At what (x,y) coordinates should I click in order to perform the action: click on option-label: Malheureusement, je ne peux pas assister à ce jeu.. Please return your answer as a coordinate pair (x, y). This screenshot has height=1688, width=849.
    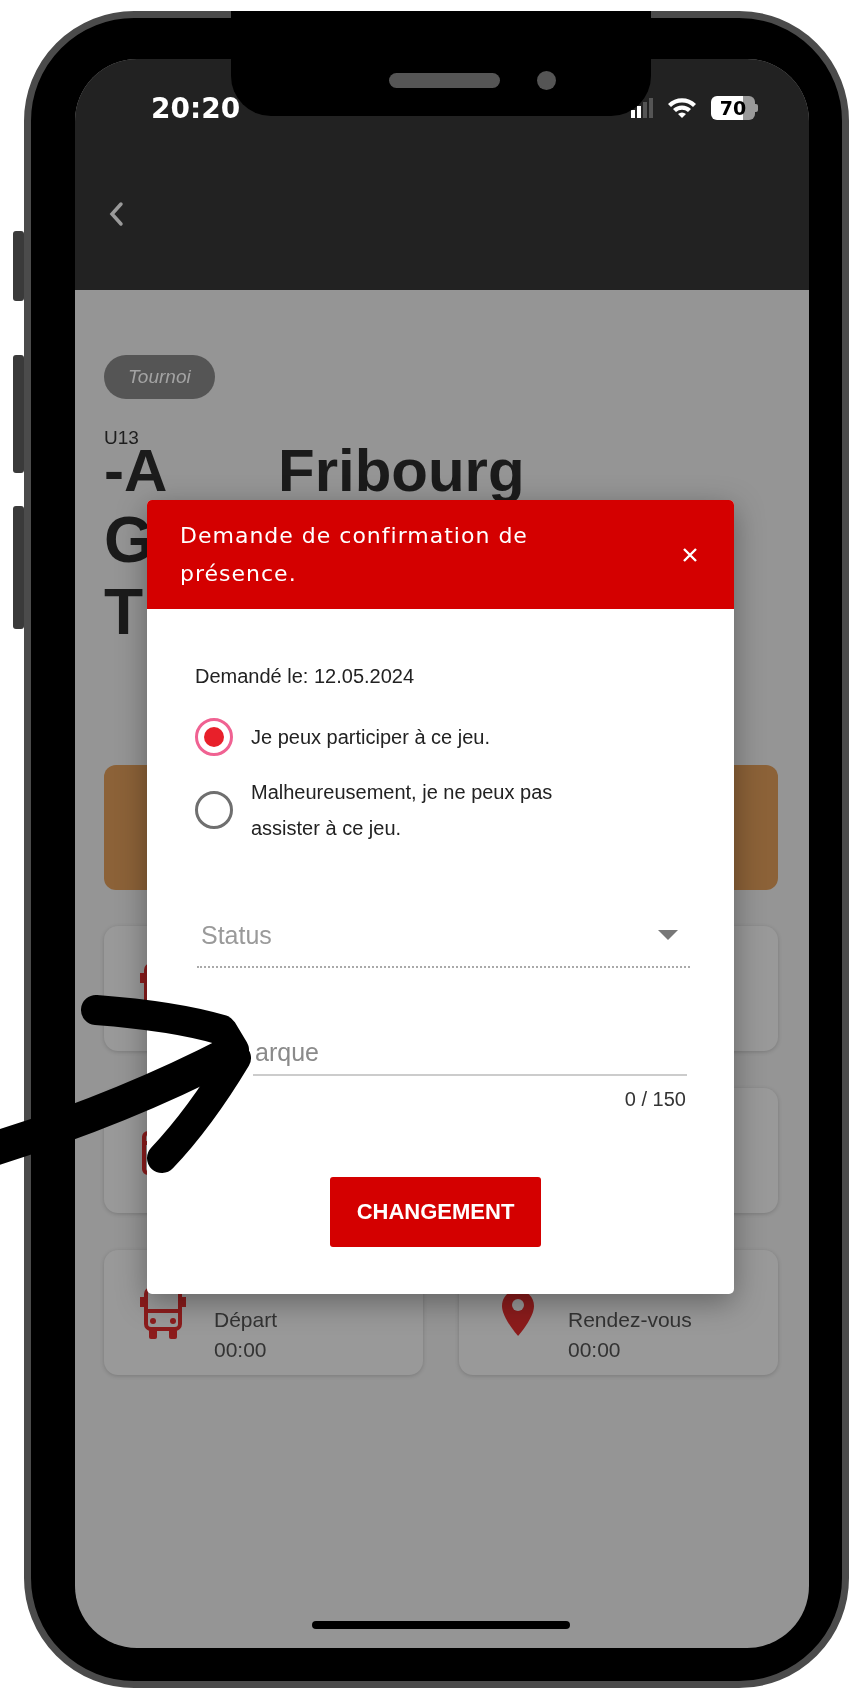
    Looking at the image, I should click on (436, 810).